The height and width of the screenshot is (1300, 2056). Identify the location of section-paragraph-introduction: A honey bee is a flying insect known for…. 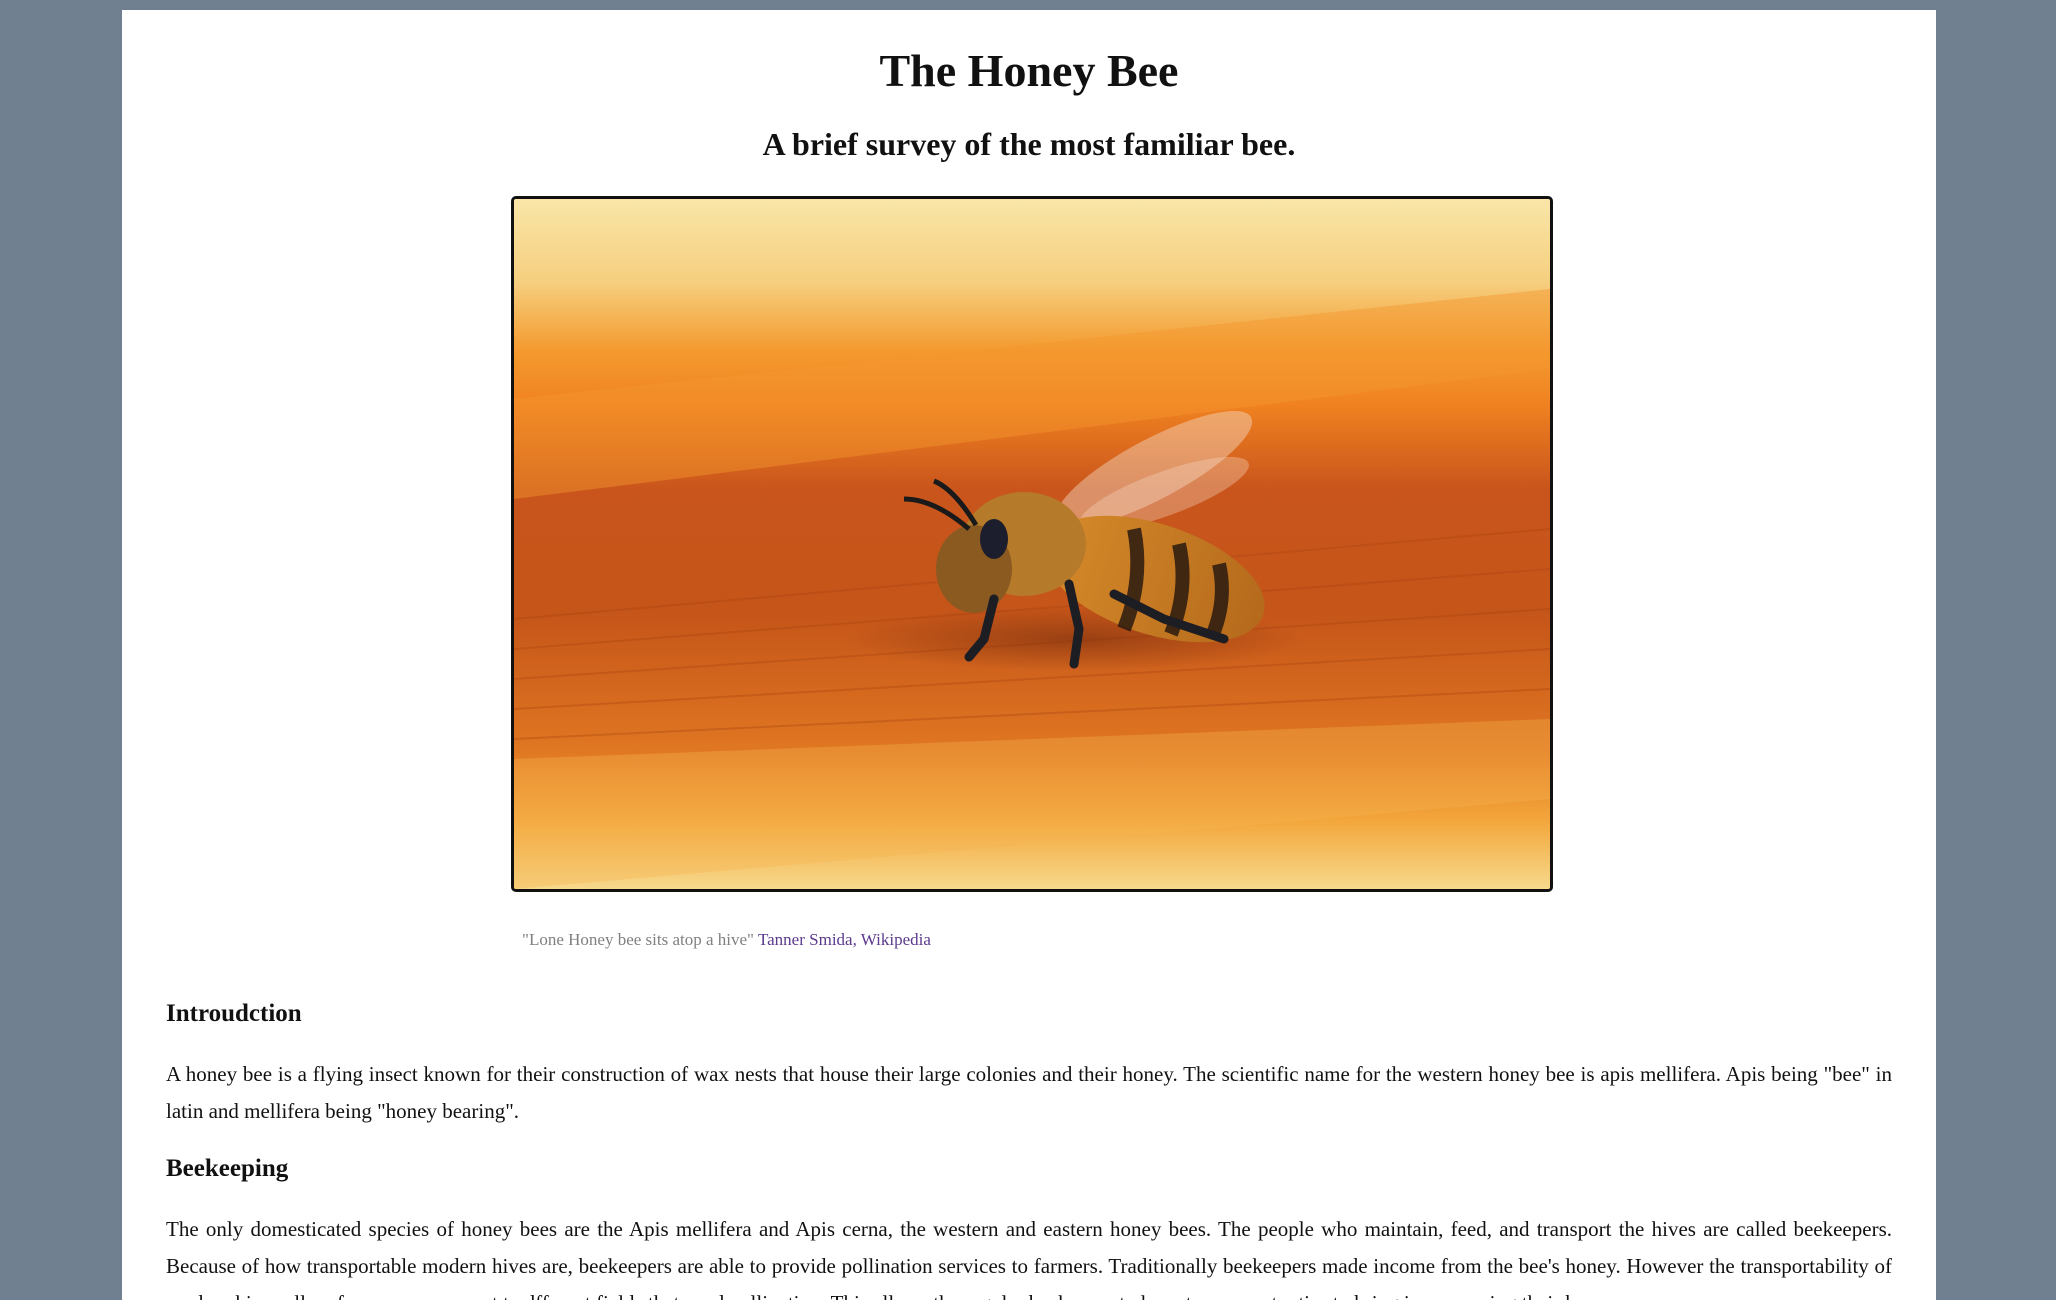
(1029, 1092).